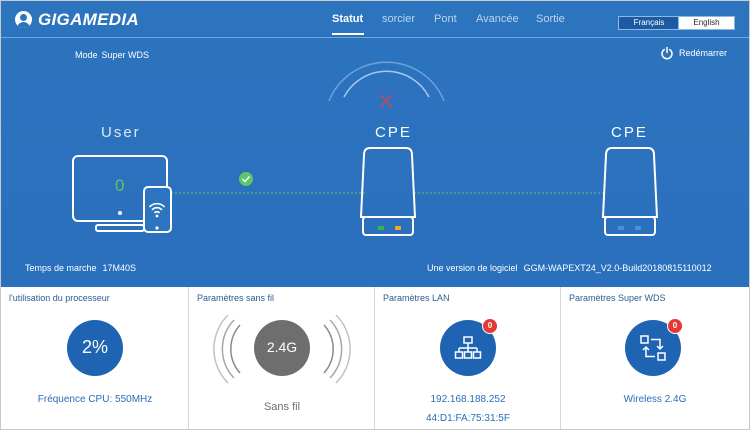  I want to click on super-wds-panel-title: Paramètres Super WDS, so click(617, 298).